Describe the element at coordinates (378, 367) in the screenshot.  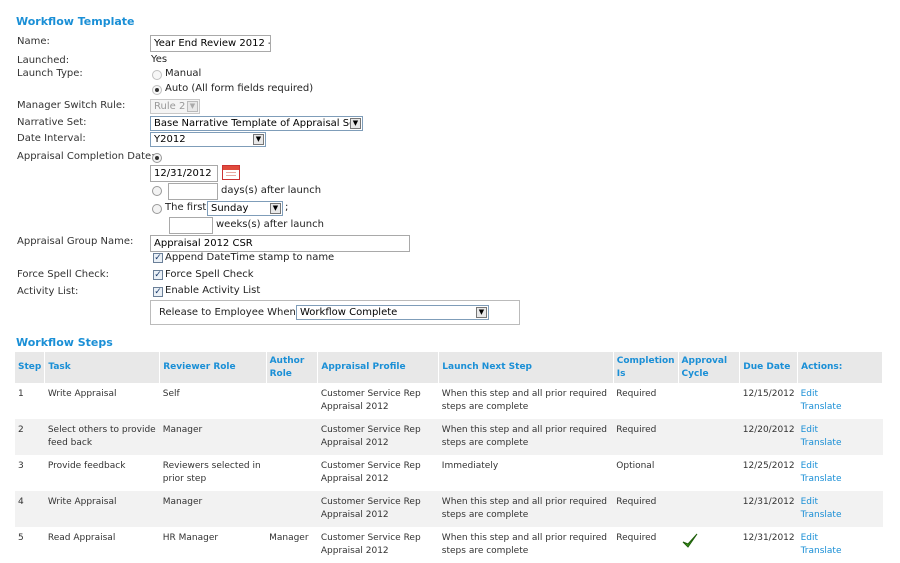
I see `header-appraisal-profile: Appraisal Profile` at that location.